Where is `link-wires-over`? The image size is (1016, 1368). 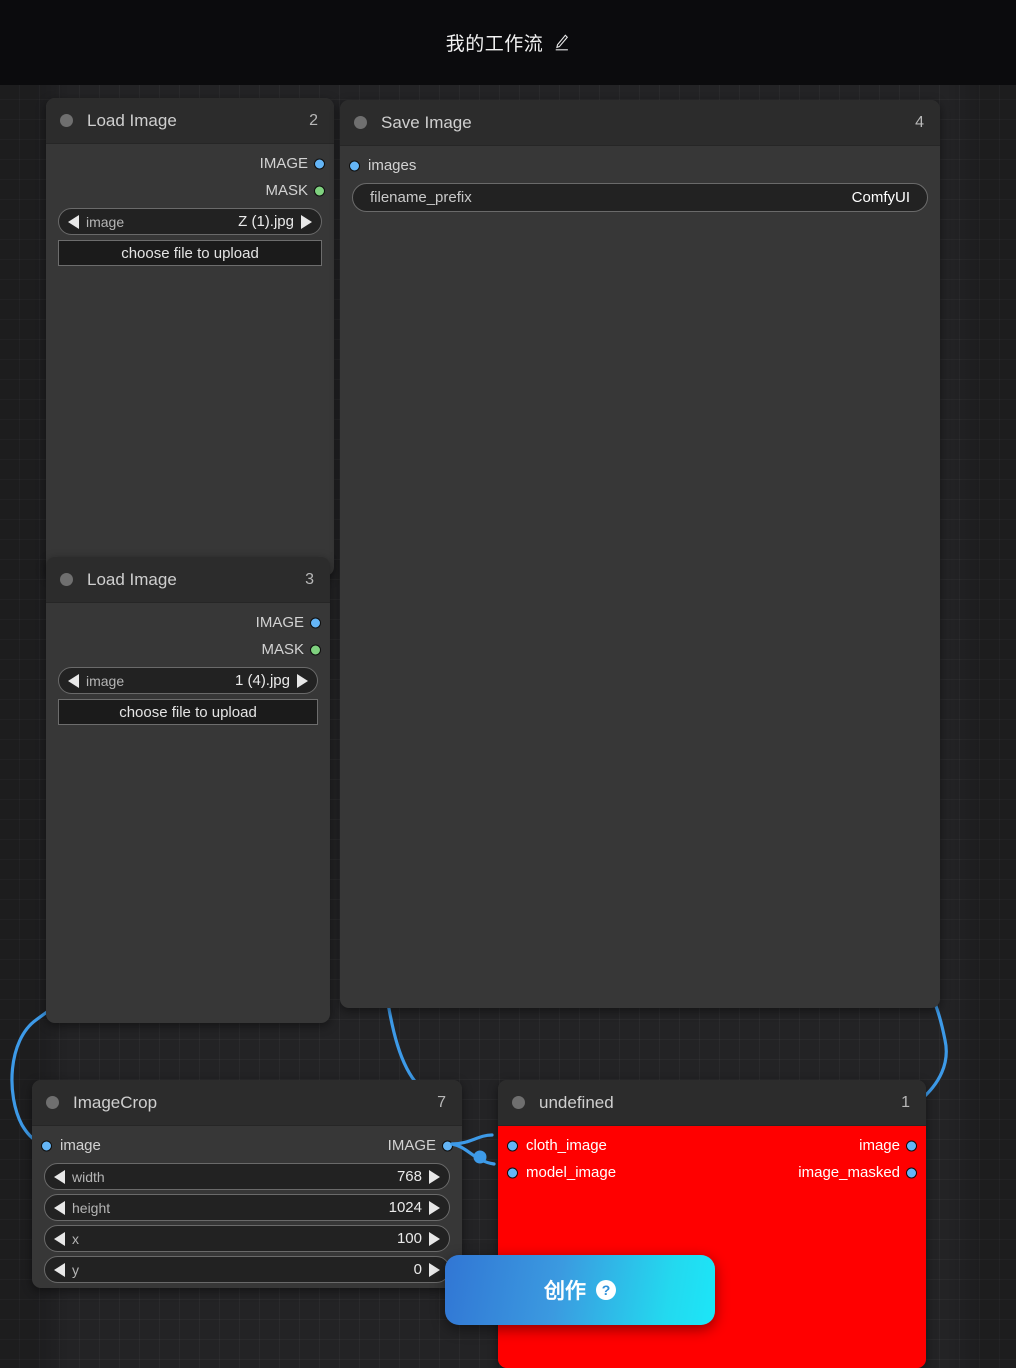 link-wires-over is located at coordinates (473, 1149).